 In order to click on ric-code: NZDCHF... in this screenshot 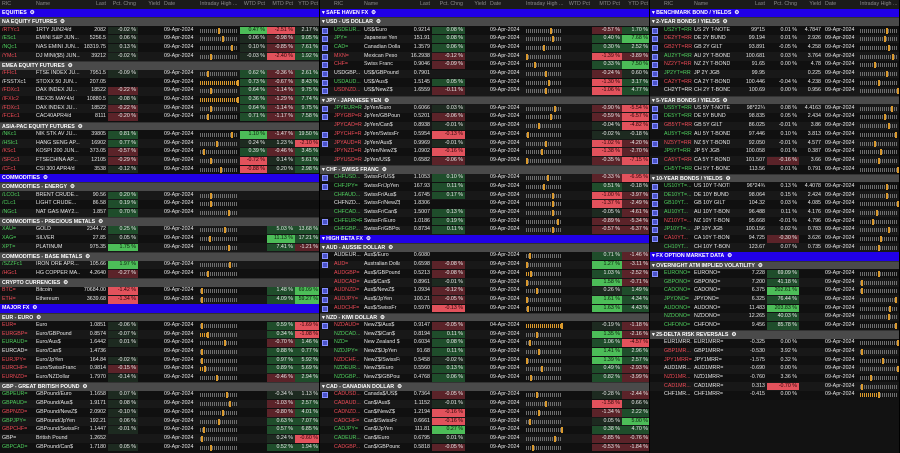, I will do `click(347, 361)`.